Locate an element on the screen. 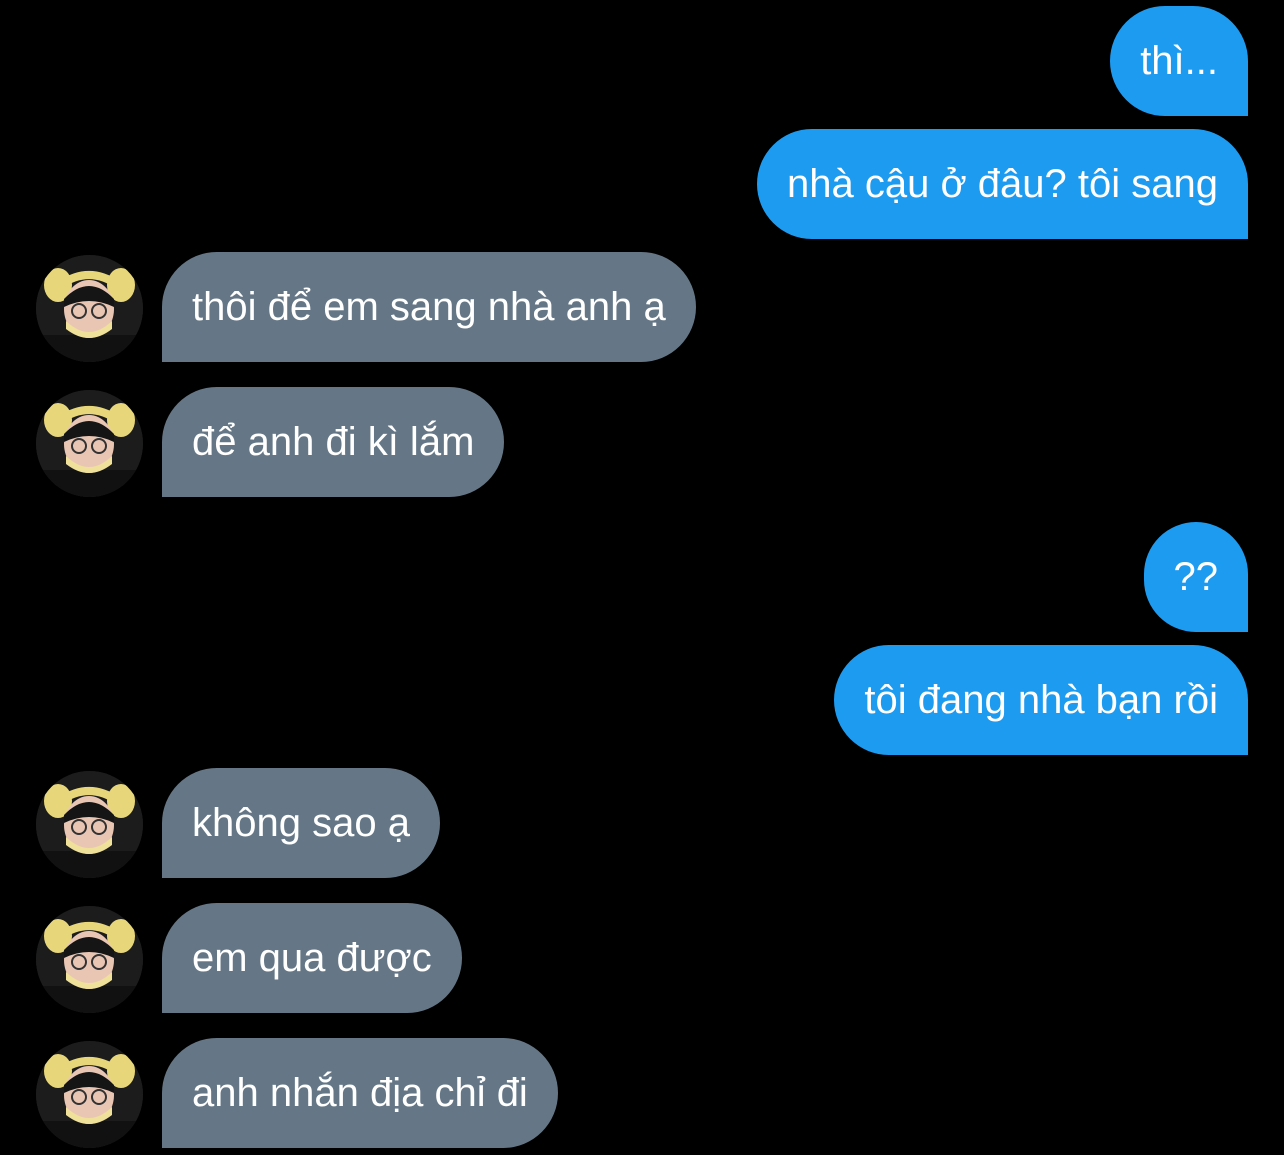  message-bubble-incoming: thôi để em sang nhà anh ạ is located at coordinates (429, 307).